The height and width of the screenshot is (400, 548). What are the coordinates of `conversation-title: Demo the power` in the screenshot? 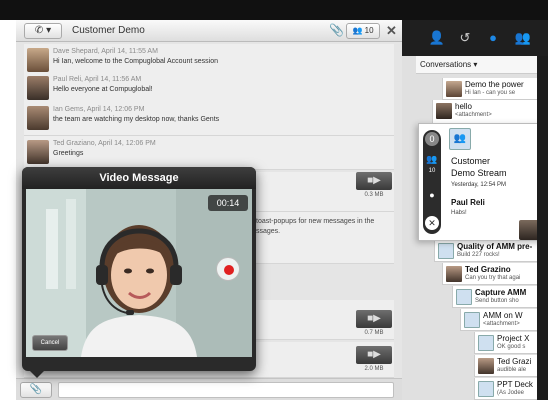 It's located at (494, 84).